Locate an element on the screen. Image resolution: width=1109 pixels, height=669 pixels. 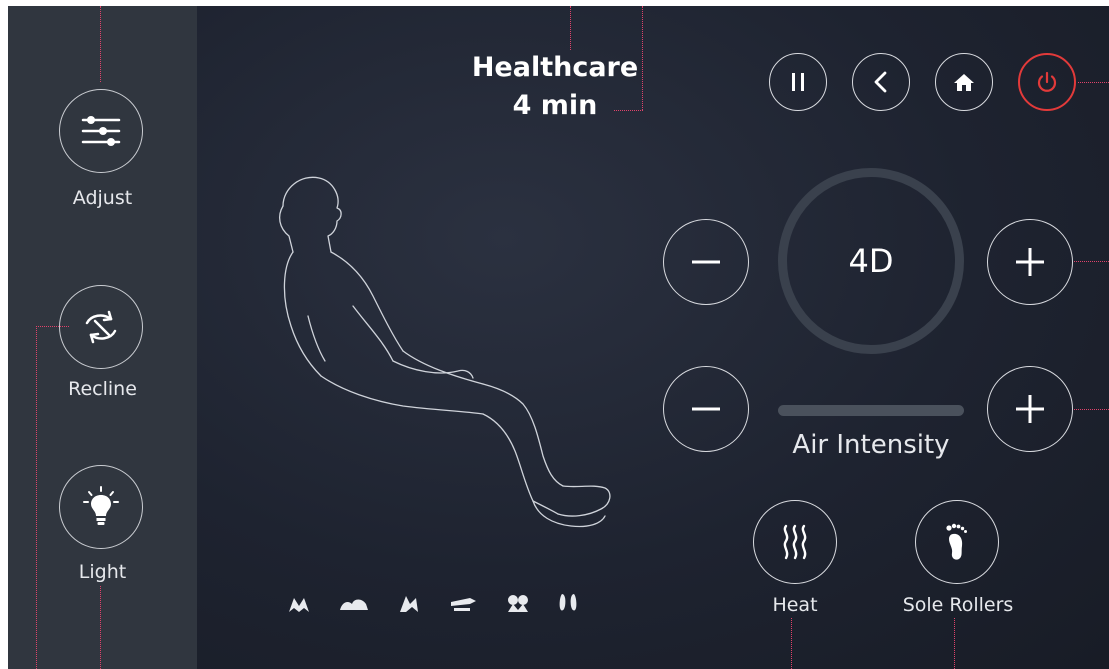
4d-increase-button is located at coordinates (1030, 262).